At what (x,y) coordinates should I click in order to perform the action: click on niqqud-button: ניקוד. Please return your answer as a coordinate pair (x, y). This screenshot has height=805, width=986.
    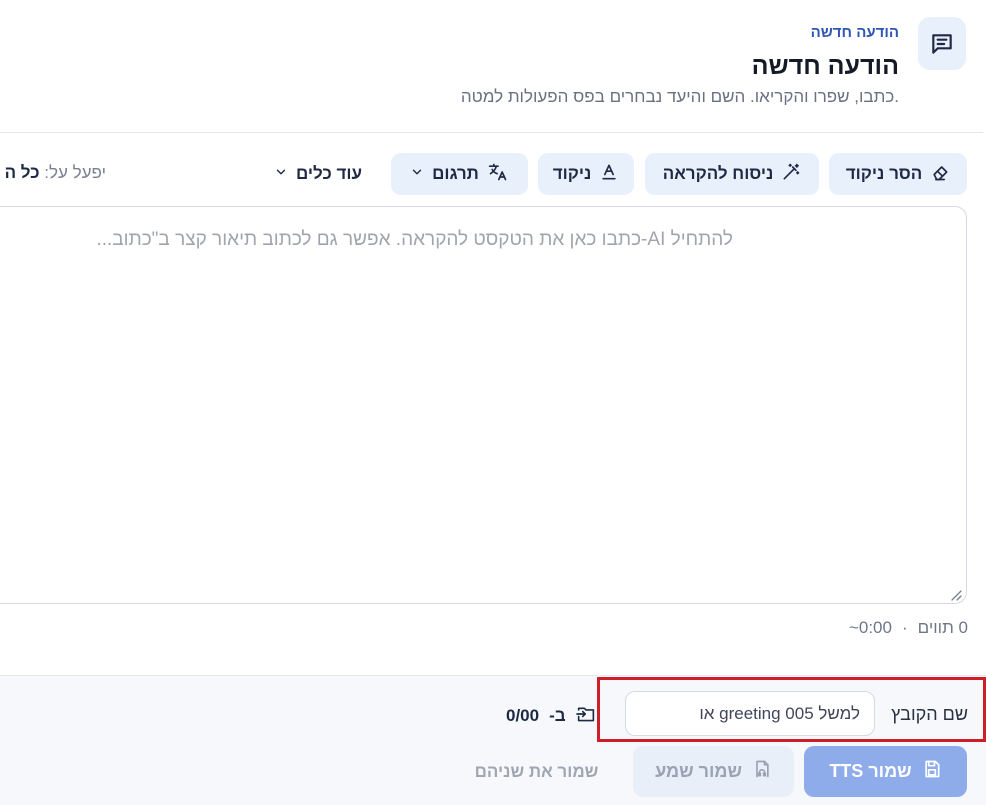
    Looking at the image, I should click on (586, 174).